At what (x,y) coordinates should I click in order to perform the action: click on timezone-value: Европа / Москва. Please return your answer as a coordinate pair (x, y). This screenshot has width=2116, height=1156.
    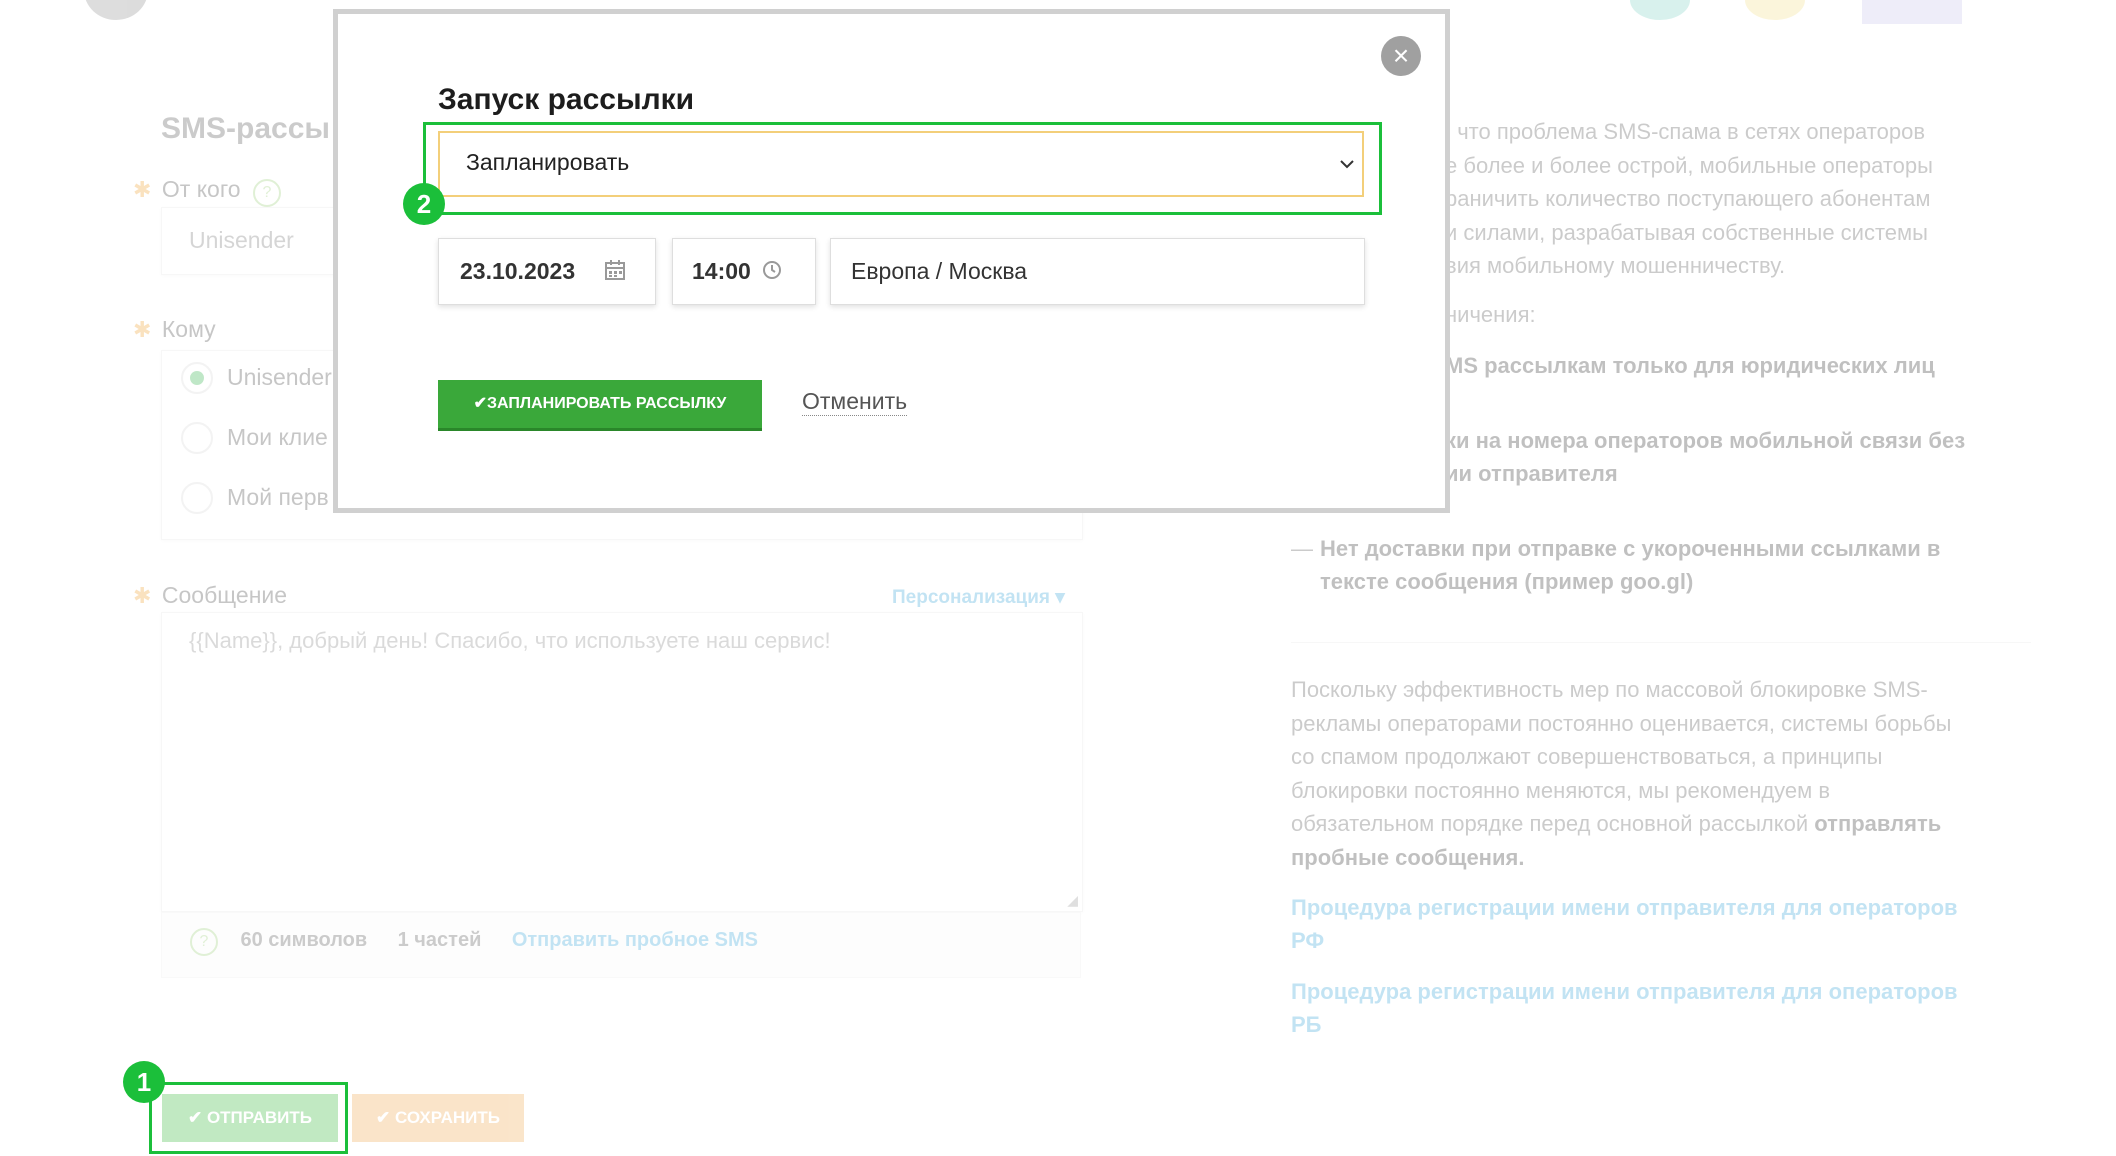
    Looking at the image, I should click on (939, 271).